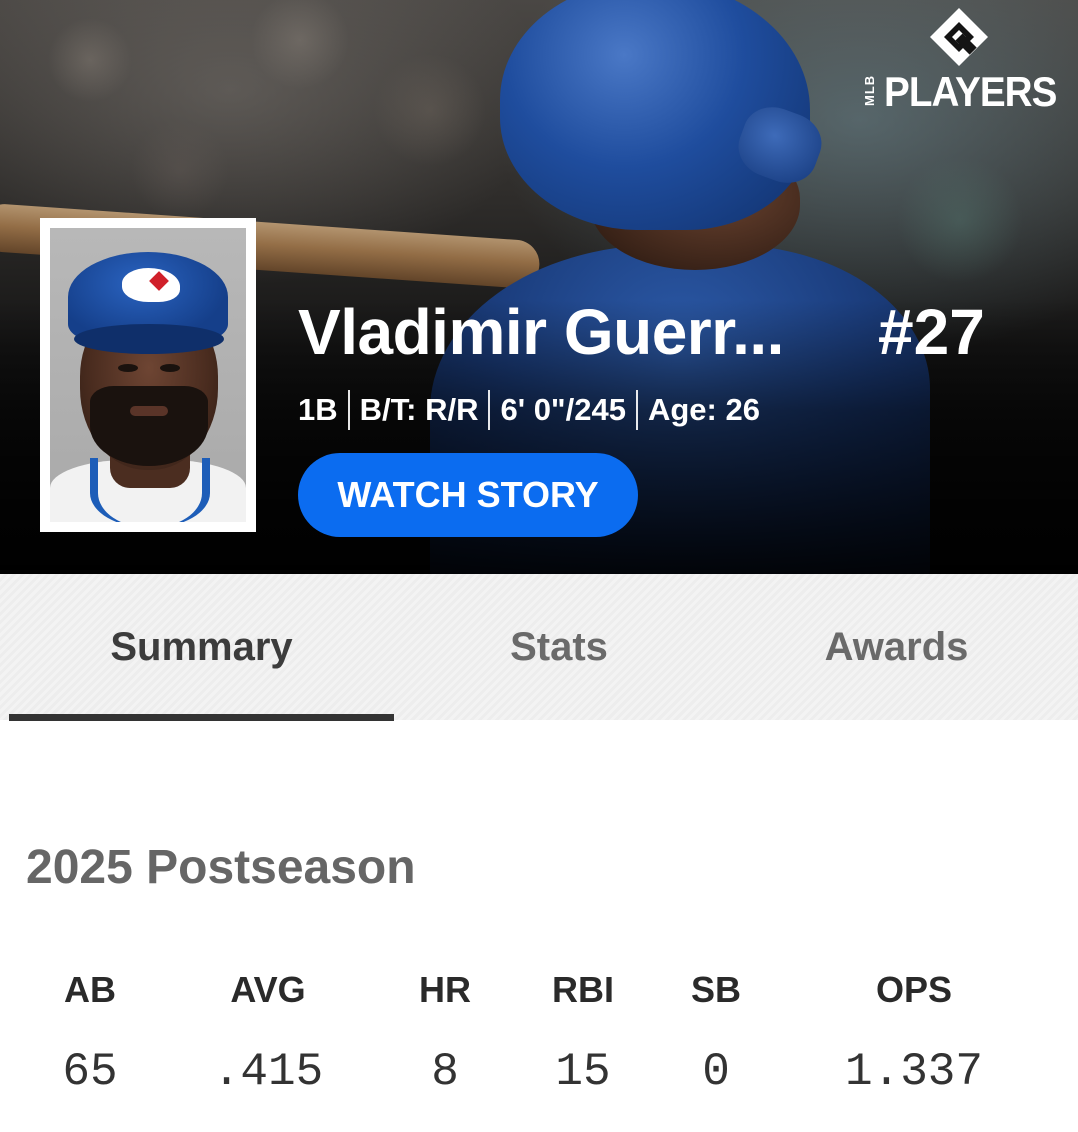  I want to click on player-headshot, so click(148, 375).